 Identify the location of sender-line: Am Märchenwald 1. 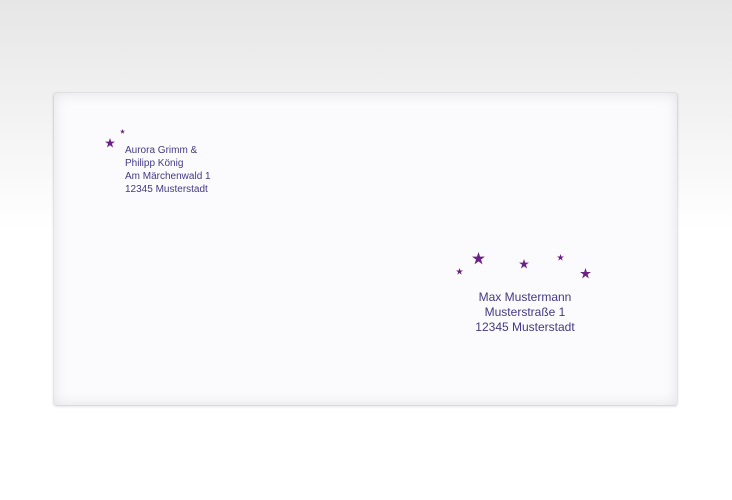
(168, 176).